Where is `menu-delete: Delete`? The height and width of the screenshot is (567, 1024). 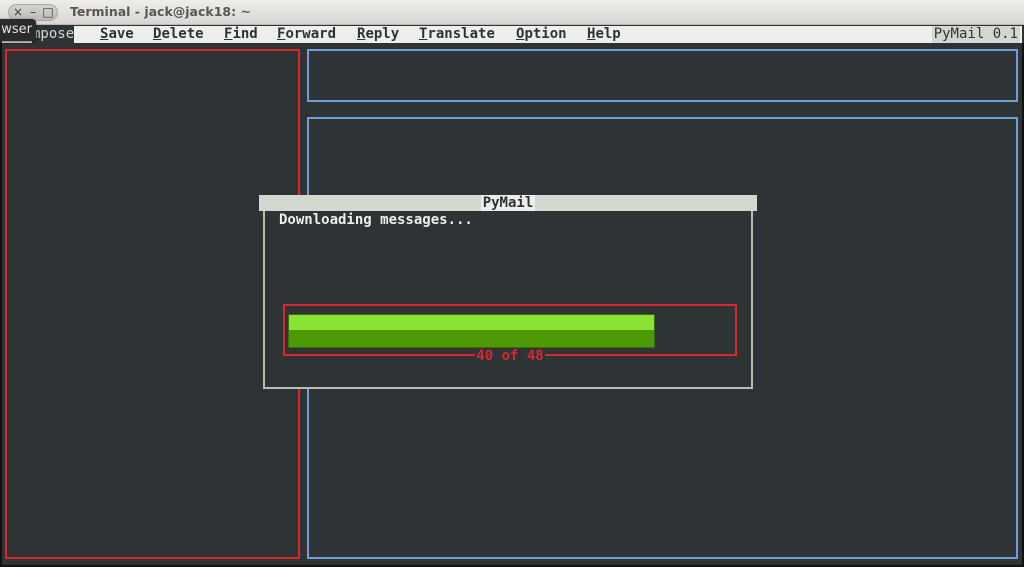 menu-delete: Delete is located at coordinates (178, 34).